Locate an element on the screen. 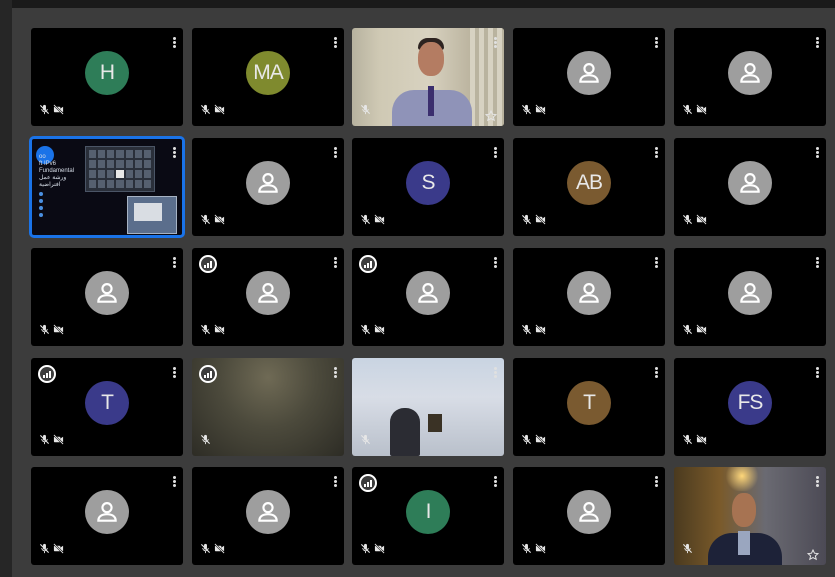 Image resolution: width=835 pixels, height=577 pixels. slide-title-line: oo is located at coordinates (42, 157).